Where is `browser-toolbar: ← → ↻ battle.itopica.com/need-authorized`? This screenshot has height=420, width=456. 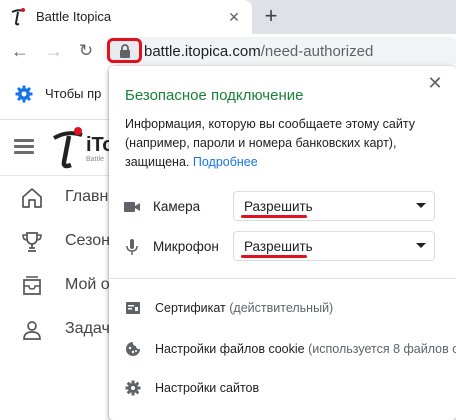 browser-toolbar: ← → ↻ battle.itopica.com/need-authorized is located at coordinates (228, 51).